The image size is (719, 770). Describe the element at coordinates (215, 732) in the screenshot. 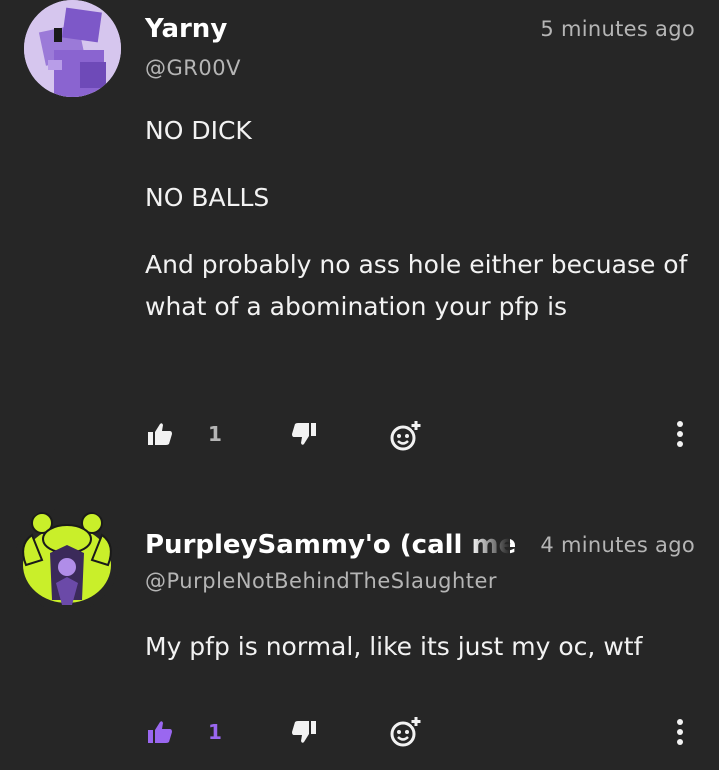

I see `like-count: 1` at that location.